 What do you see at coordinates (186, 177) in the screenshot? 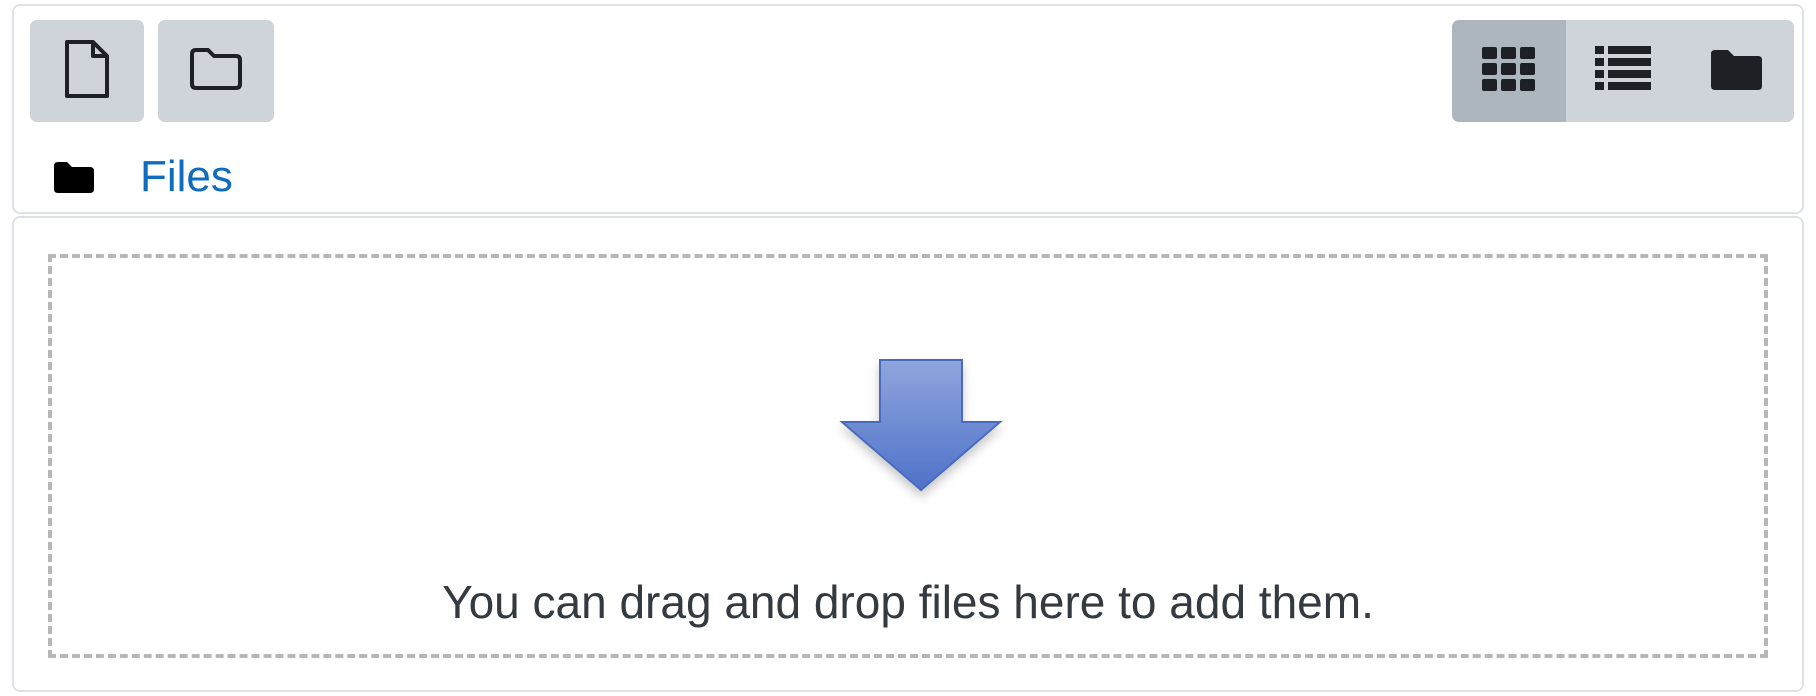
I see `breadcrumb-files-link: Files` at bounding box center [186, 177].